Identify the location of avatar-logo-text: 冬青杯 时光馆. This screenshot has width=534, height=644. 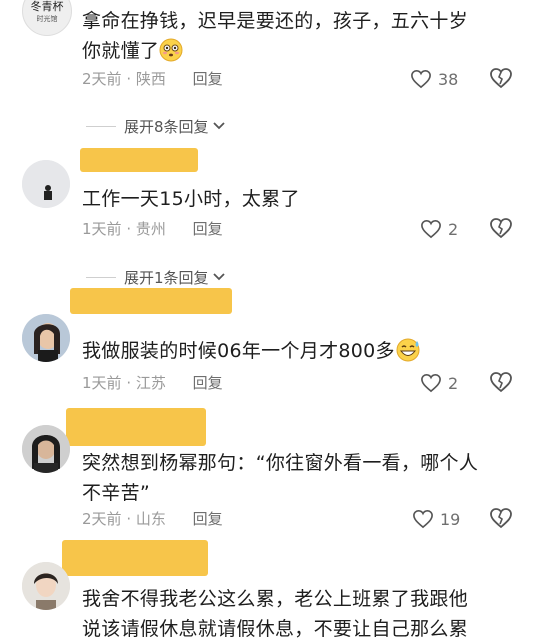
(47, 12).